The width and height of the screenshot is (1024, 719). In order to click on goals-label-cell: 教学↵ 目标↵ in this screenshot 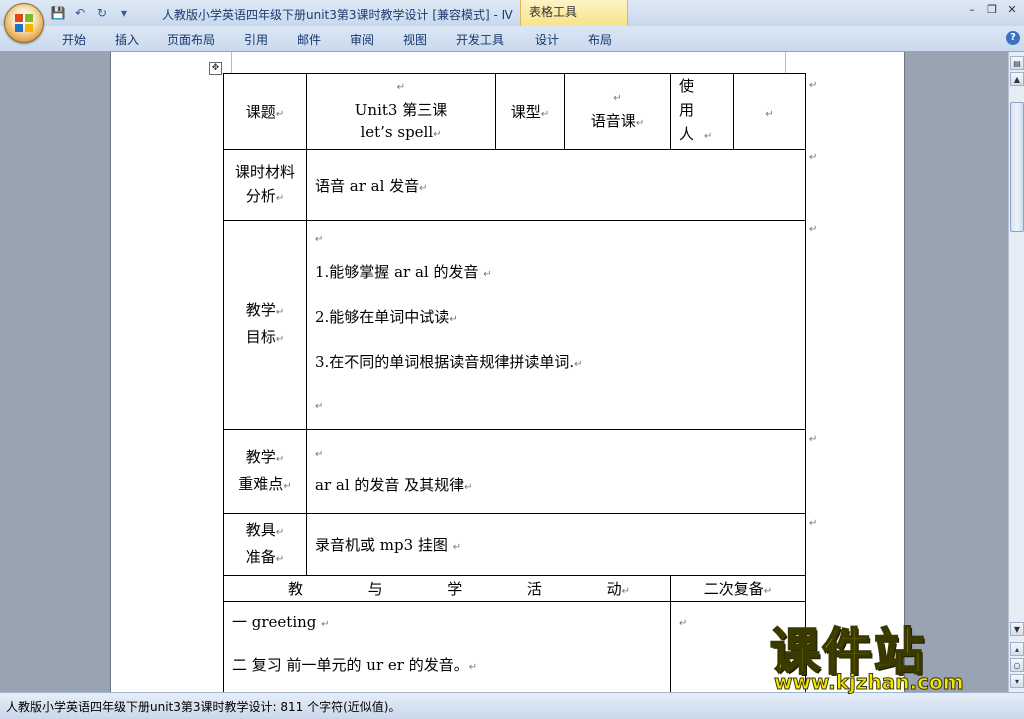, I will do `click(265, 325)`.